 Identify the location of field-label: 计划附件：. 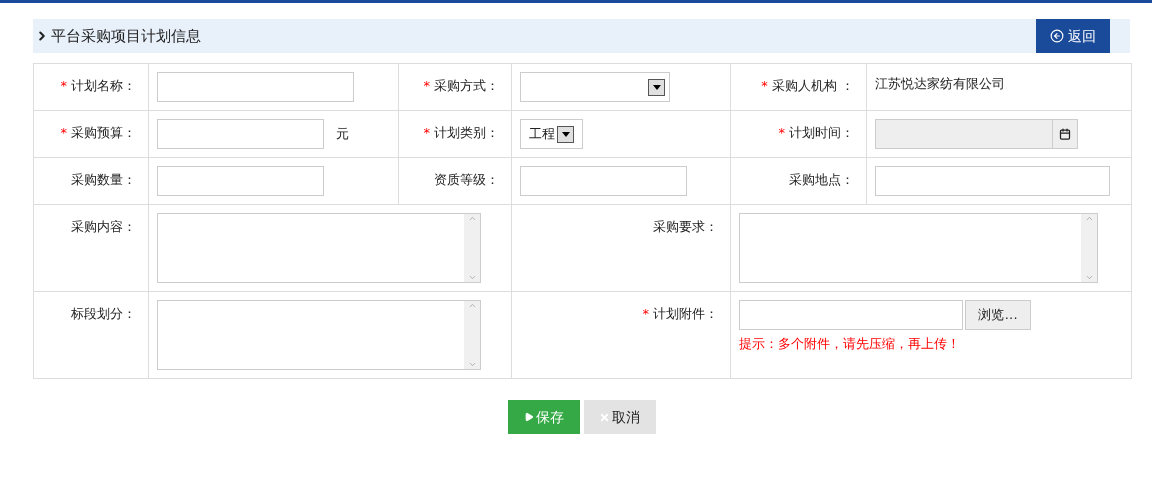
(685, 313).